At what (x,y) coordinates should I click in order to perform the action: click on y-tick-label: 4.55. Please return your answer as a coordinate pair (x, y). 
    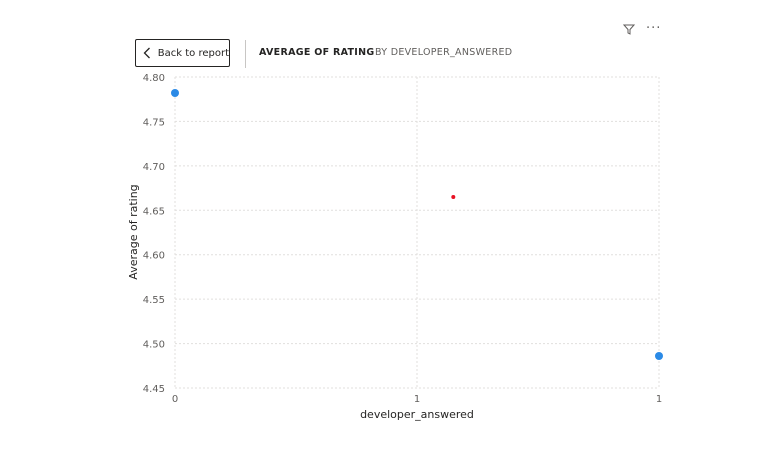
    Looking at the image, I should click on (154, 300).